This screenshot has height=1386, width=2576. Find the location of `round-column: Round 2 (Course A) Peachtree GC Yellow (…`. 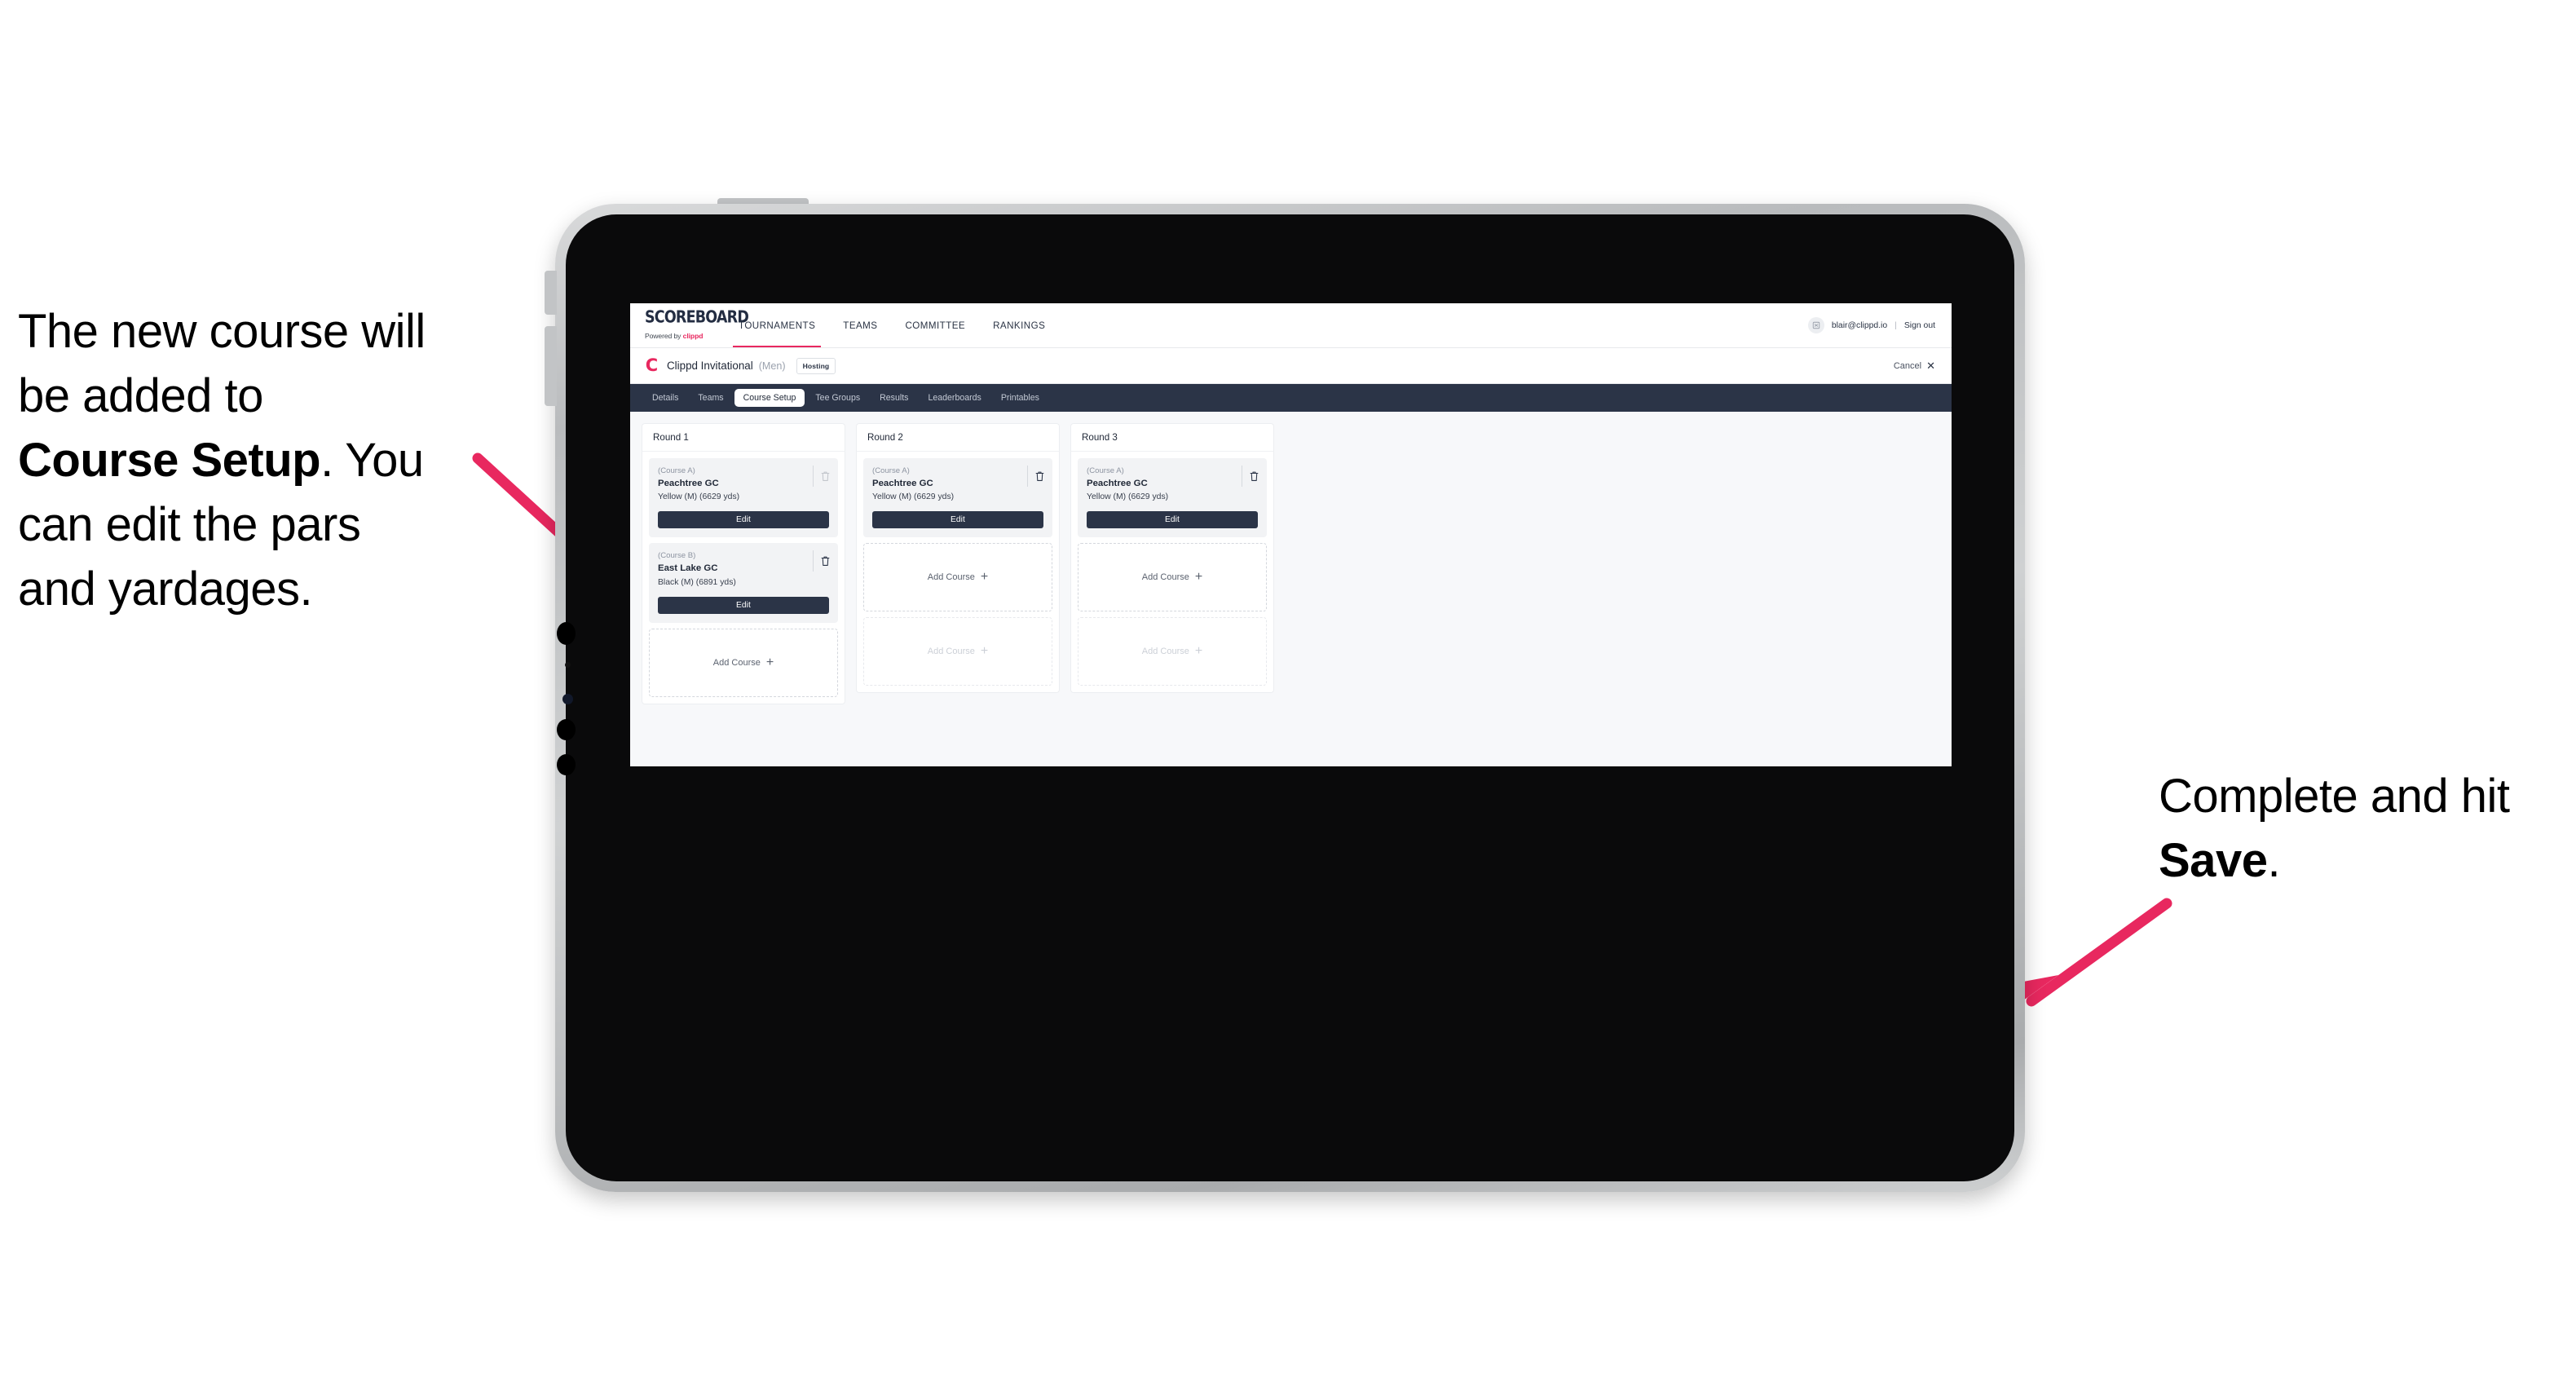

round-column: Round 2 (Course A) Peachtree GC Yellow (… is located at coordinates (958, 559).